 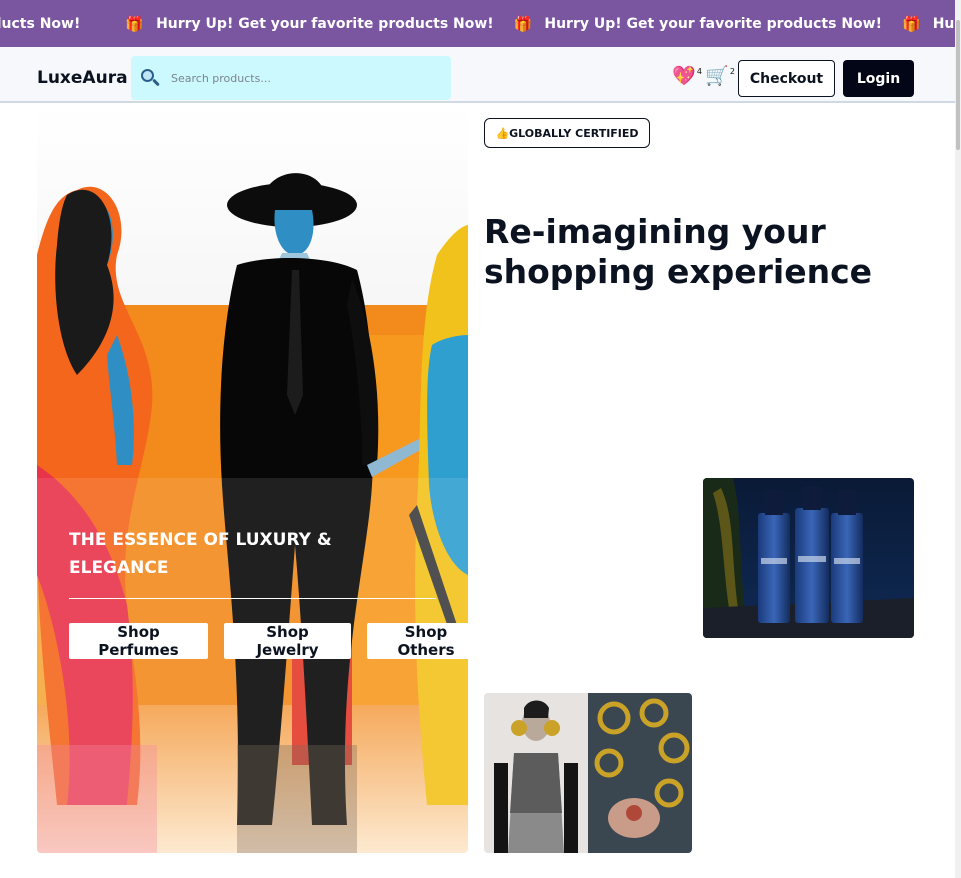 I want to click on perfume-bottles-illustration, so click(x=808, y=558).